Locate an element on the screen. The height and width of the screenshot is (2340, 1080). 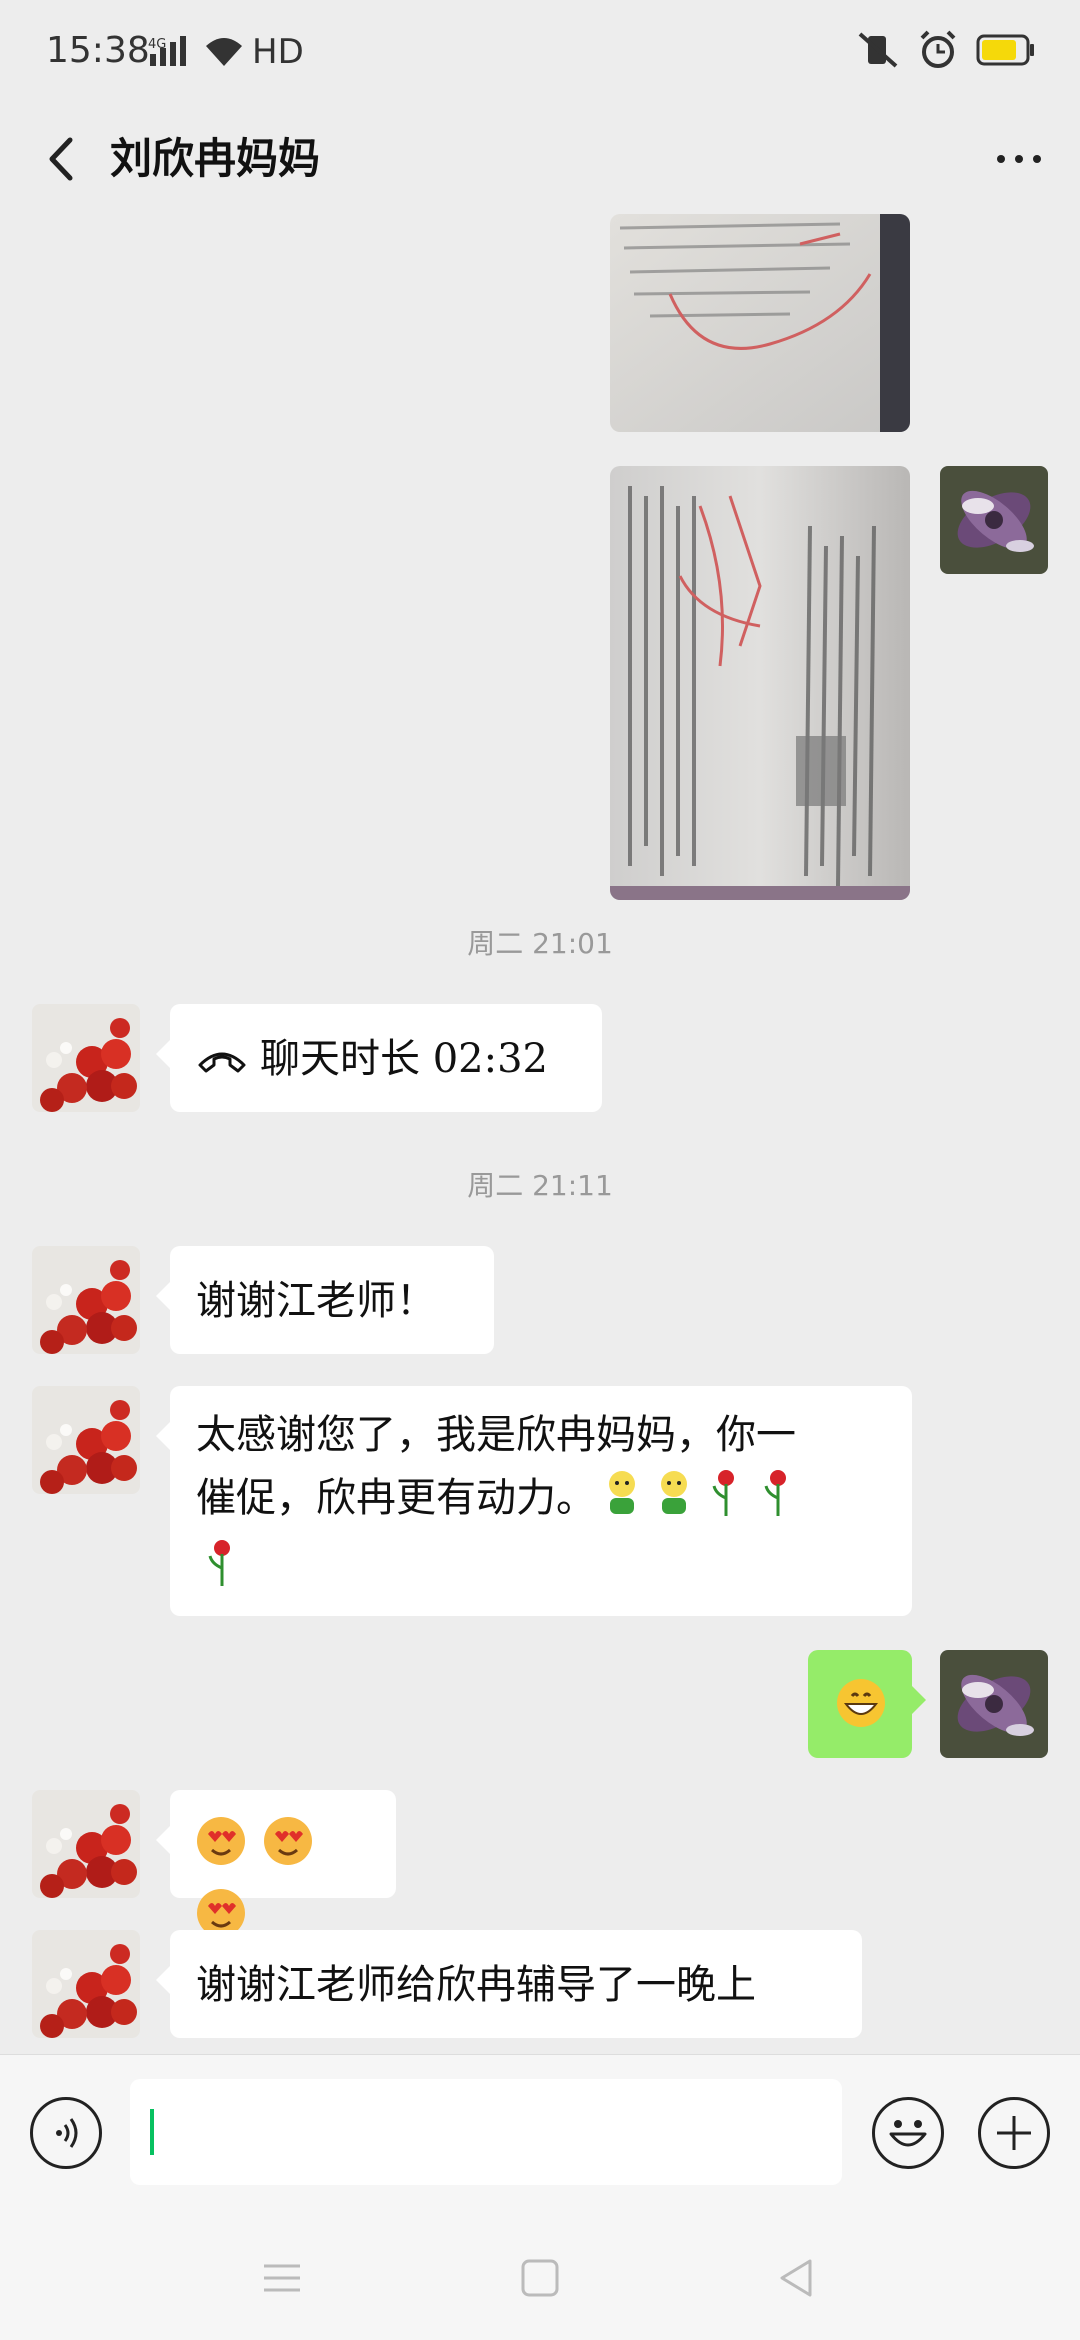
wifi-icon is located at coordinates (224, 53).